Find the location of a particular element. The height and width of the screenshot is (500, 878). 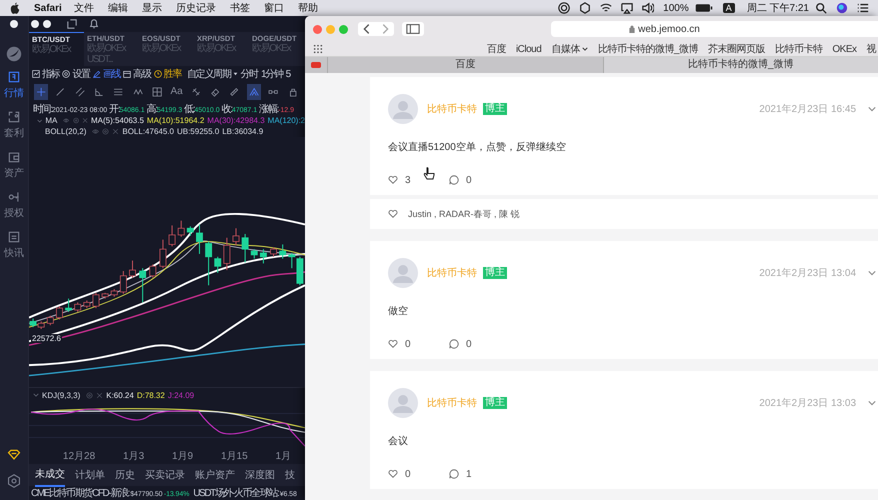

sidebar-item: 行情 is located at coordinates (14, 85).